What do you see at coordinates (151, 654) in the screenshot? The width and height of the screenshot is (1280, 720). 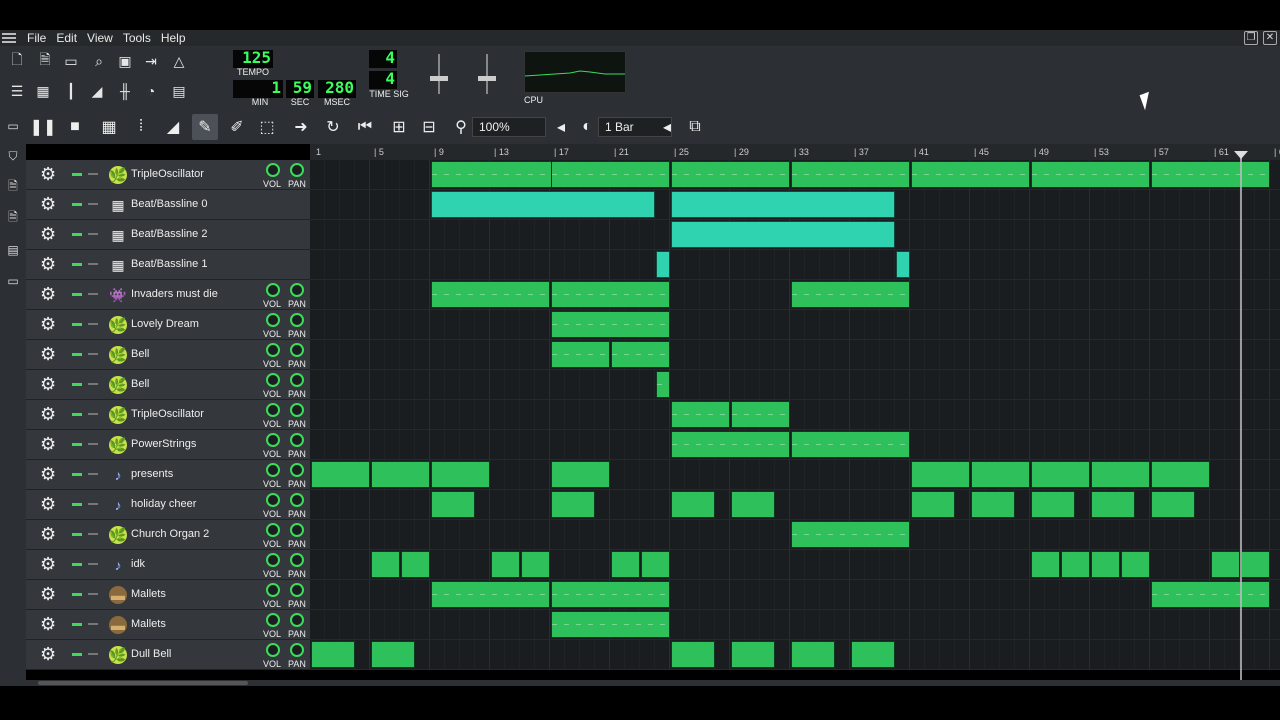 I see `track-name: Dull Bell` at bounding box center [151, 654].